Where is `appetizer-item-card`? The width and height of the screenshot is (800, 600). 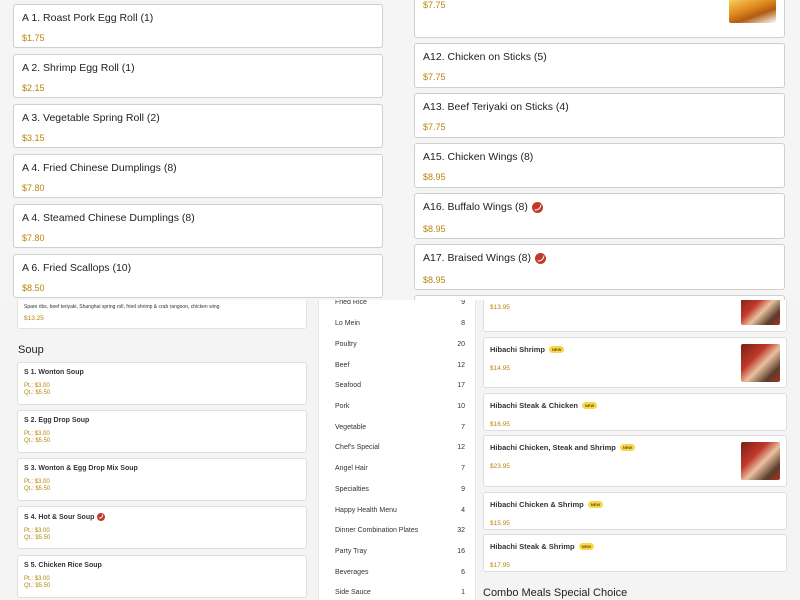
appetizer-item-card is located at coordinates (599, 297).